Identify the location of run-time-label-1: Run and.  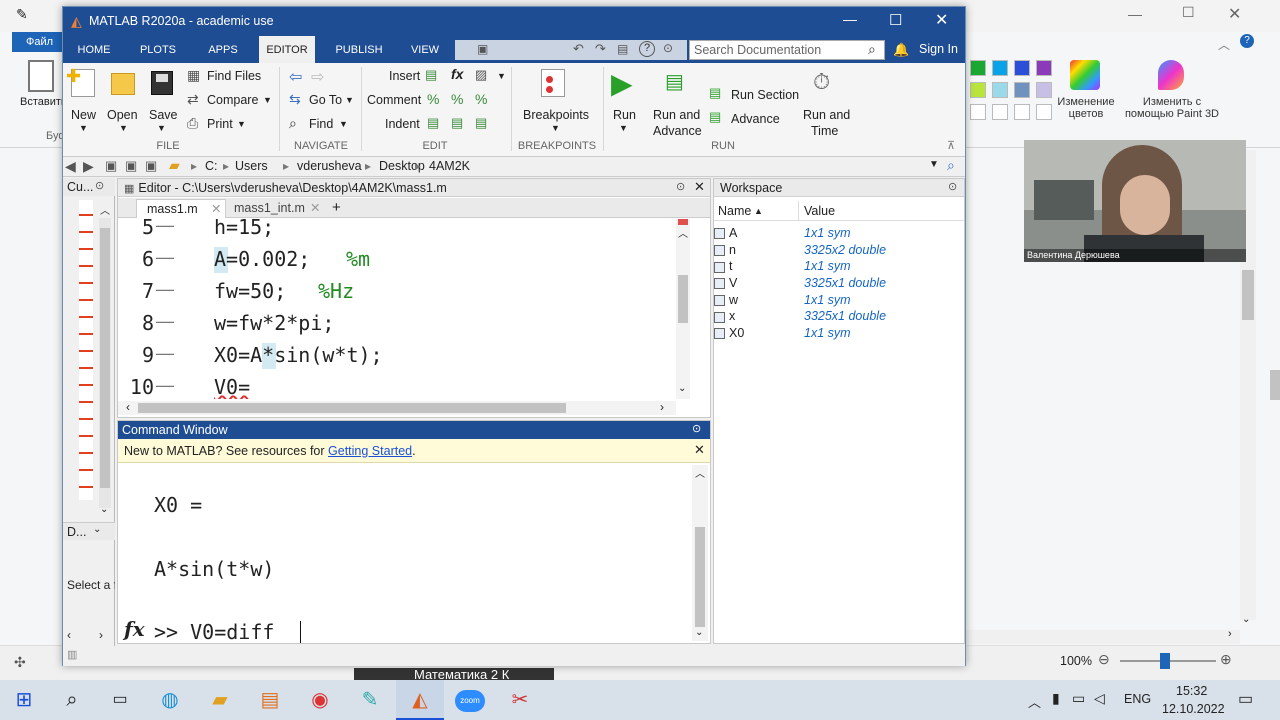
(826, 115).